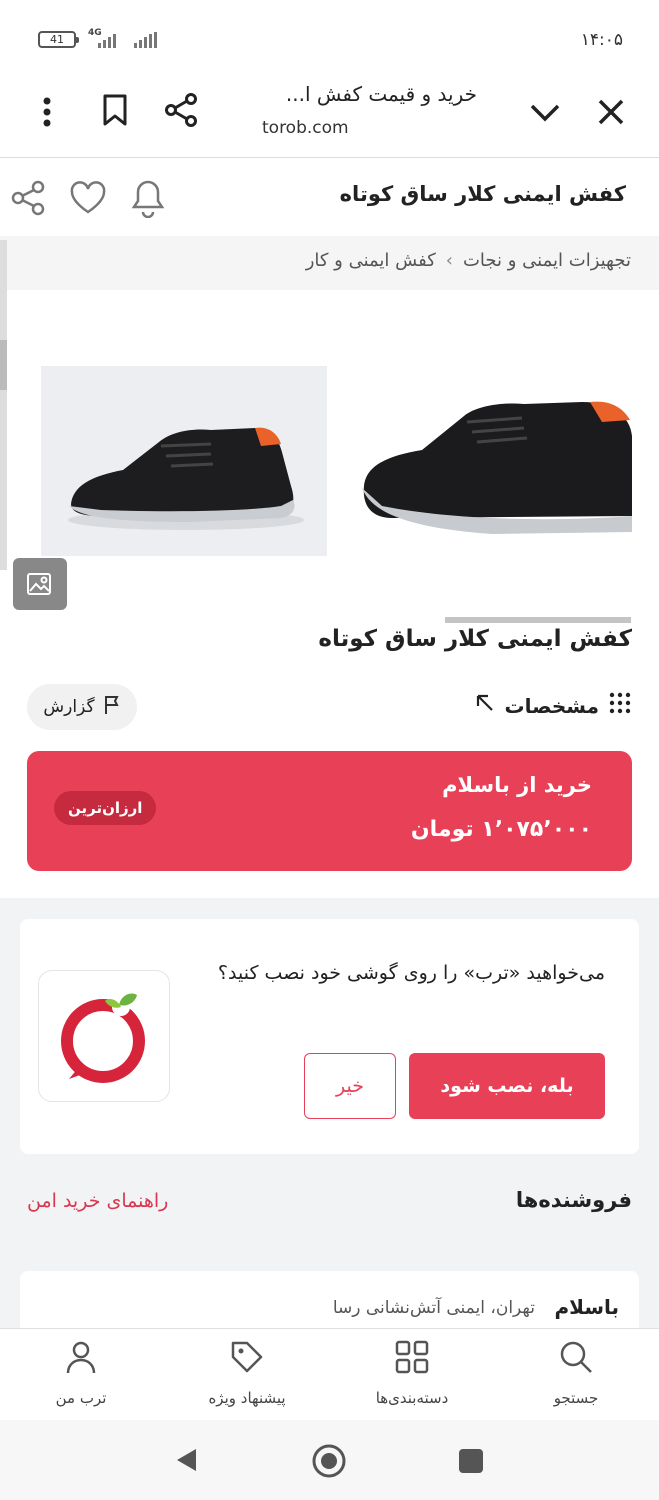 The image size is (659, 1500). What do you see at coordinates (501, 829) in the screenshot?
I see `price: ۱٬۰۷۵٬۰۰۰ تومان` at bounding box center [501, 829].